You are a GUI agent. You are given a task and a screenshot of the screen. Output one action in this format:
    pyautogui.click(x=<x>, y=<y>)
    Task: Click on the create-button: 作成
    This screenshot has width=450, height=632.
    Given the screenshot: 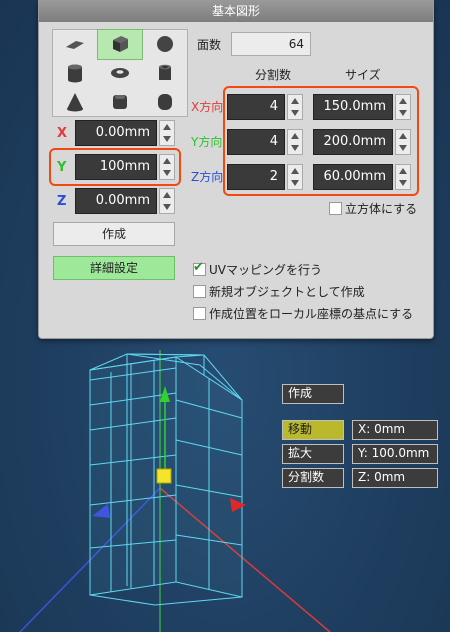 What is the action you would take?
    pyautogui.click(x=114, y=234)
    